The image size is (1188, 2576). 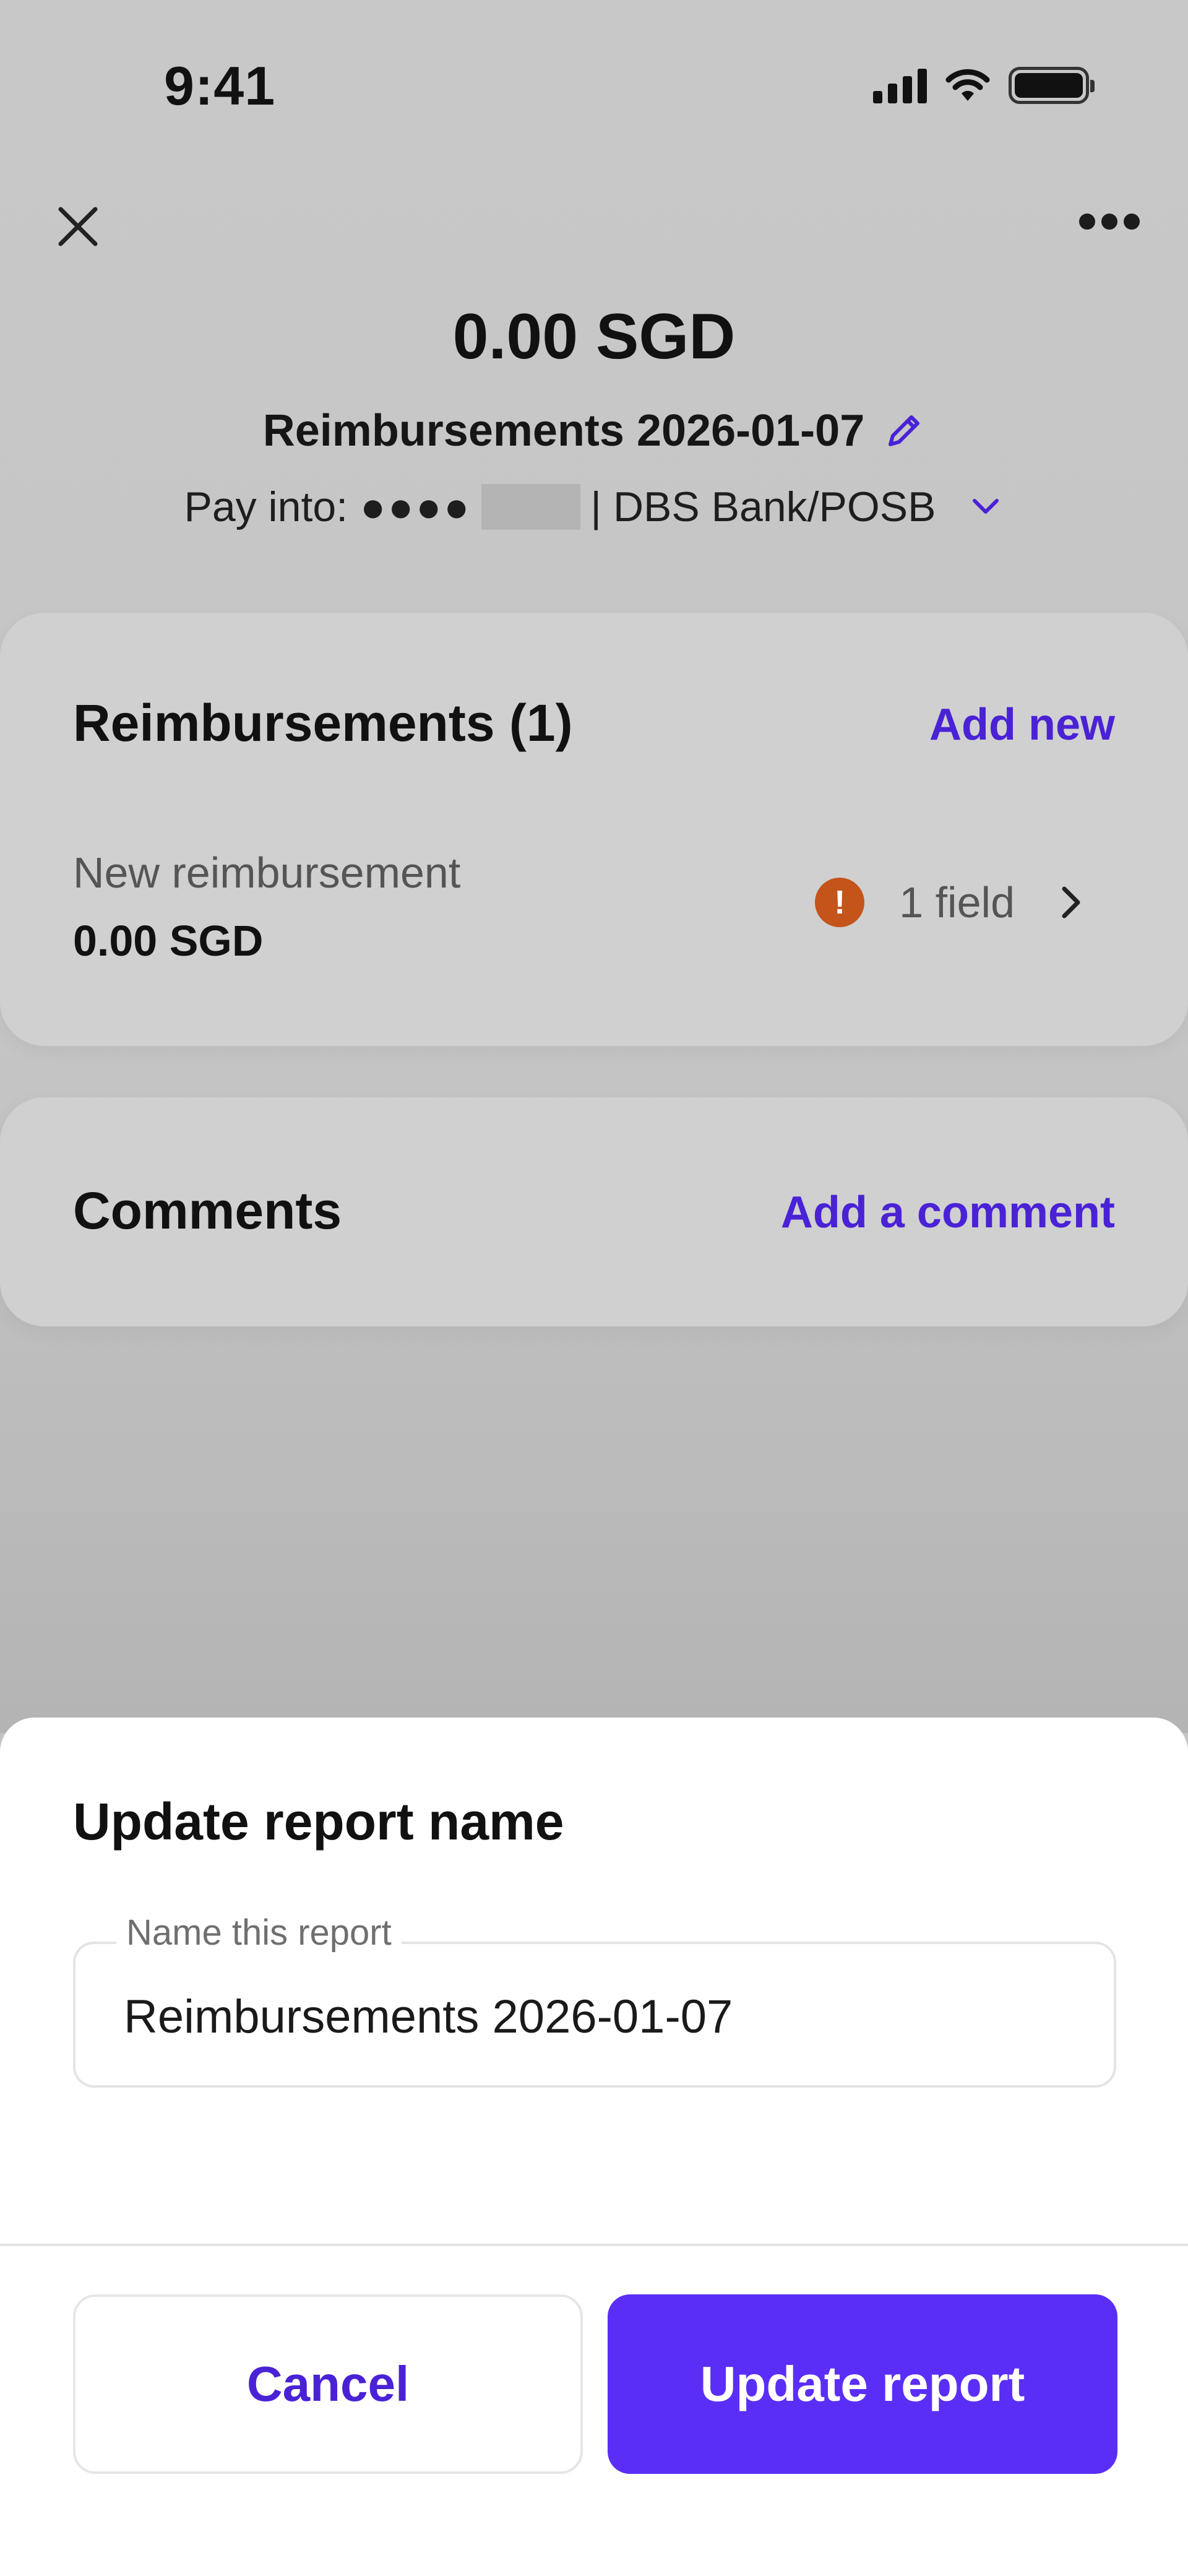 I want to click on warning-icon: !, so click(x=840, y=902).